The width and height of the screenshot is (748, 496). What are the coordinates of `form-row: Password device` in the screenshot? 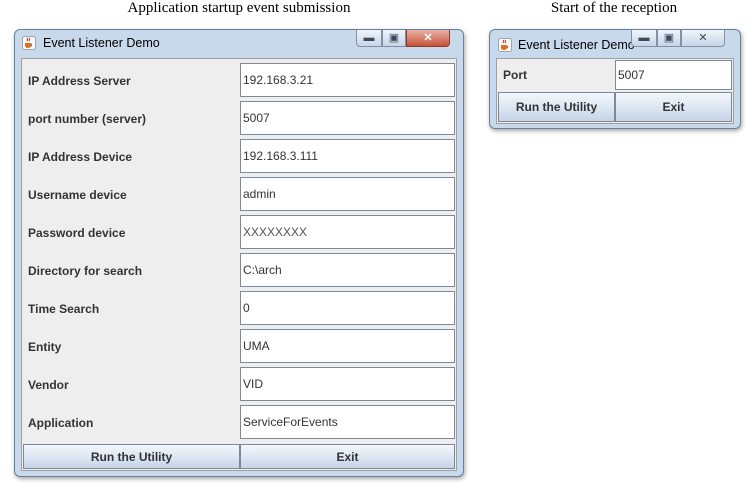 It's located at (239, 233).